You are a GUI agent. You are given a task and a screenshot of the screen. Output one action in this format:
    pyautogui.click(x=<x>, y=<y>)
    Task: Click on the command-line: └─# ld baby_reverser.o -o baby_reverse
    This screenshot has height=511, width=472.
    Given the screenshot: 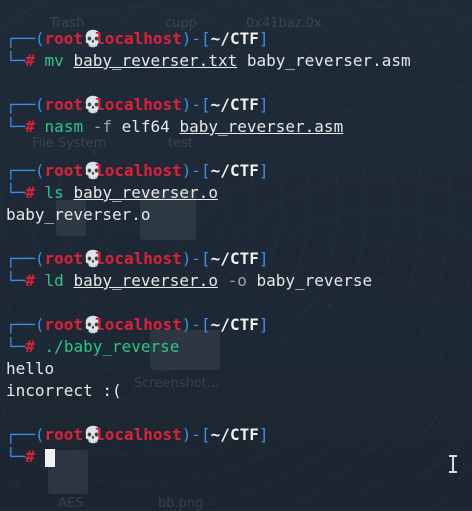 What is the action you would take?
    pyautogui.click(x=189, y=281)
    